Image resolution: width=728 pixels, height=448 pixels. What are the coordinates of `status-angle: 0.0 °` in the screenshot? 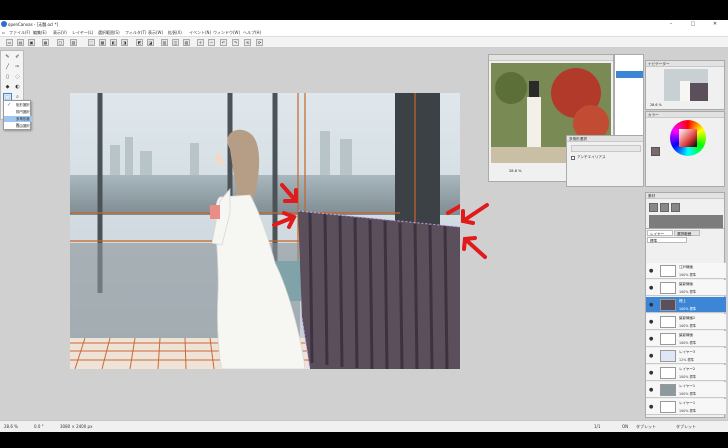 It's located at (39, 426).